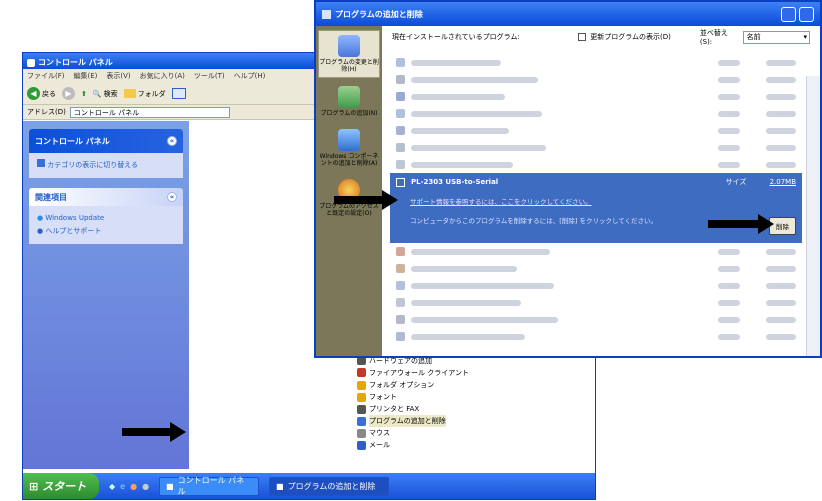 The image size is (822, 501). I want to click on control-panel-item-label: メール, so click(379, 445).